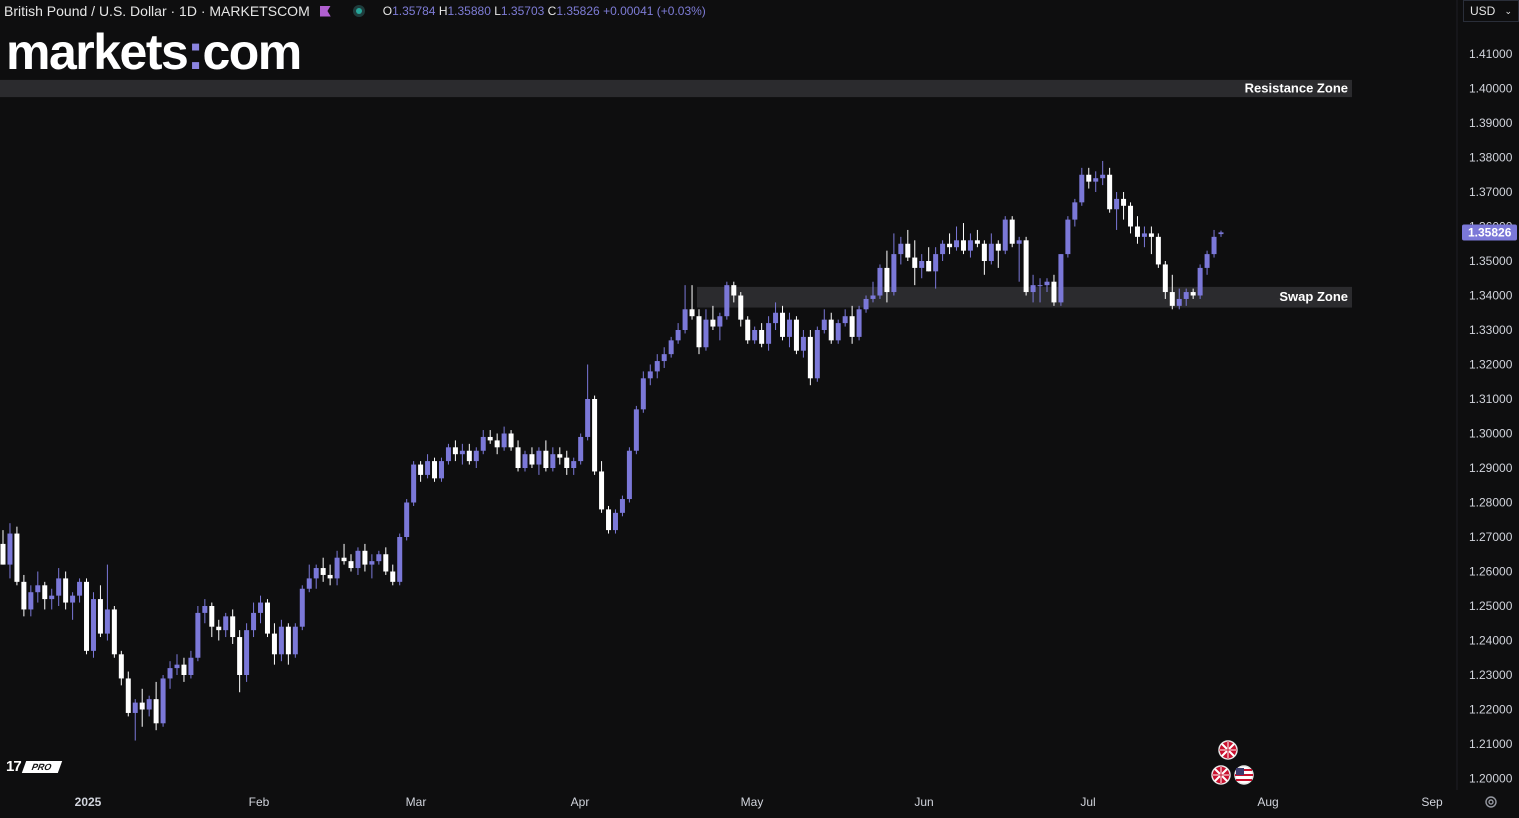 This screenshot has height=818, width=1519. What do you see at coordinates (1491, 744) in the screenshot?
I see `y-tick-label: 1.21000` at bounding box center [1491, 744].